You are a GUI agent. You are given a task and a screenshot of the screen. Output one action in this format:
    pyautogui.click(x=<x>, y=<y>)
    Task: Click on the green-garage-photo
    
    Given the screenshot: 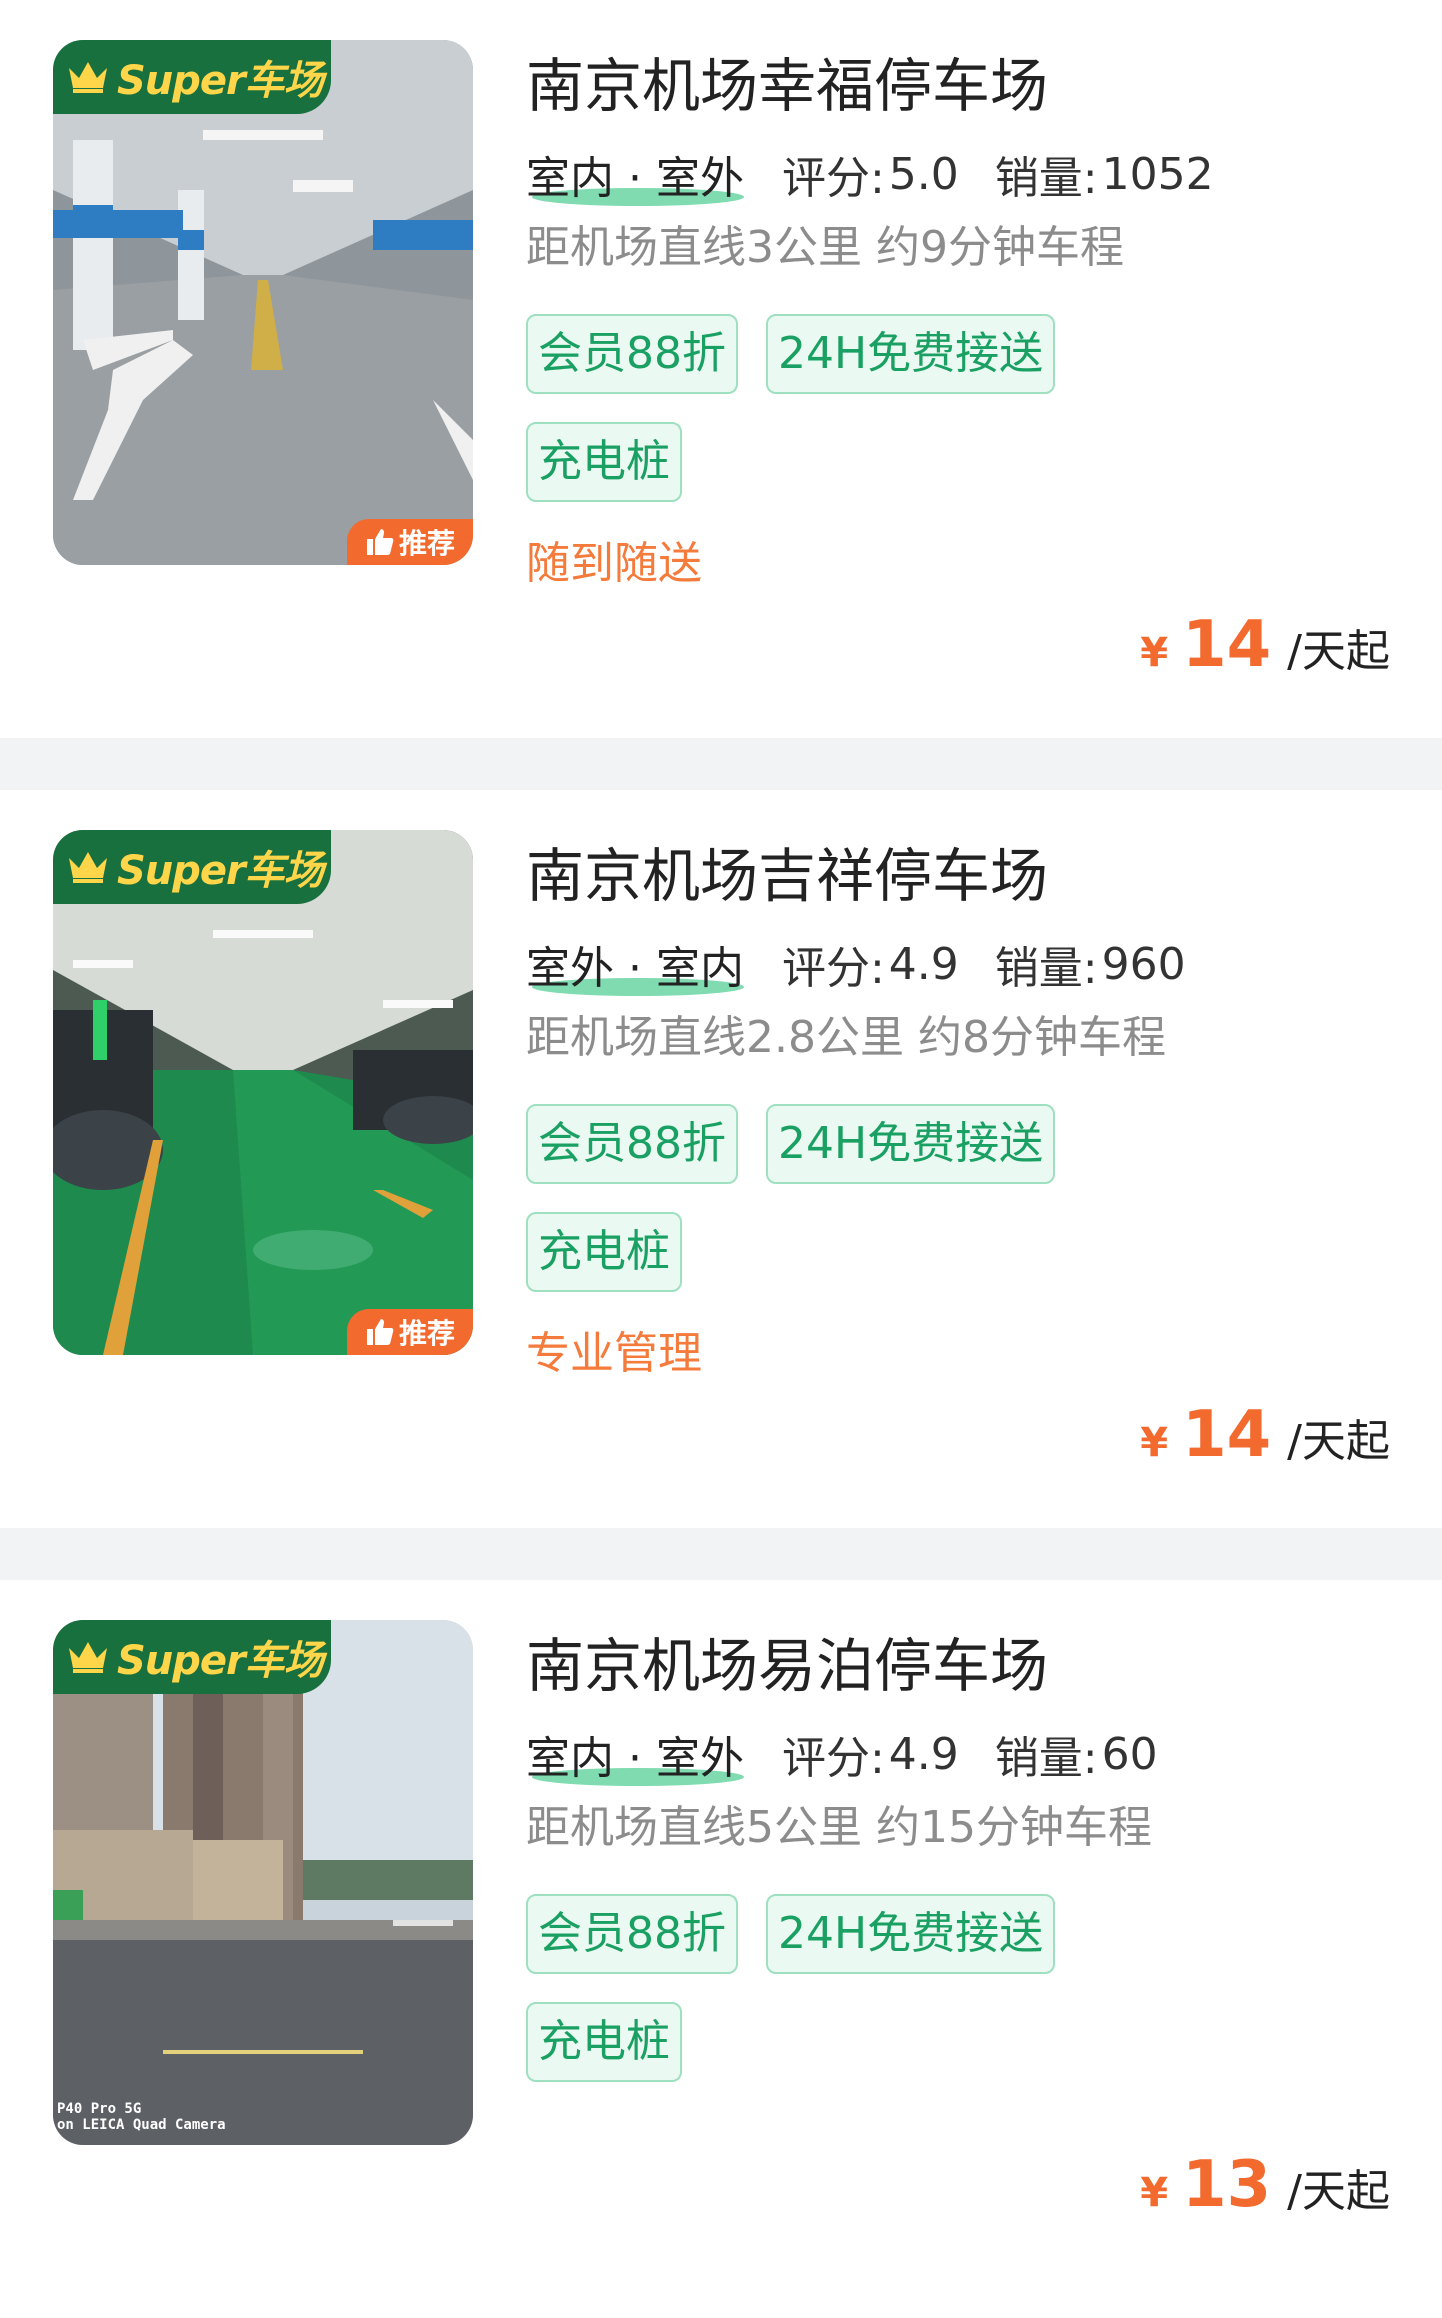 What is the action you would take?
    pyautogui.click(x=263, y=1092)
    